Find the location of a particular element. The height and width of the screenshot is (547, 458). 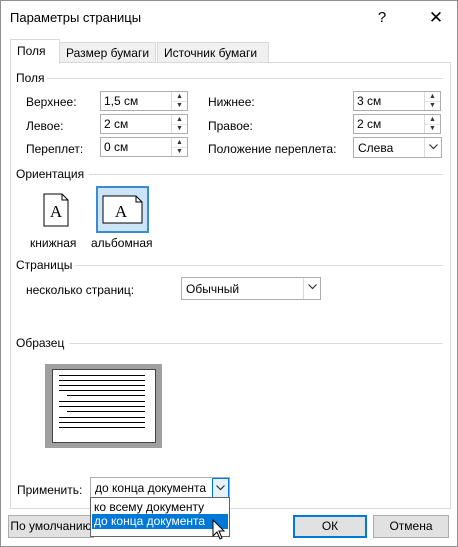

multiple-pages-label: несколько страниц: is located at coordinates (80, 290).